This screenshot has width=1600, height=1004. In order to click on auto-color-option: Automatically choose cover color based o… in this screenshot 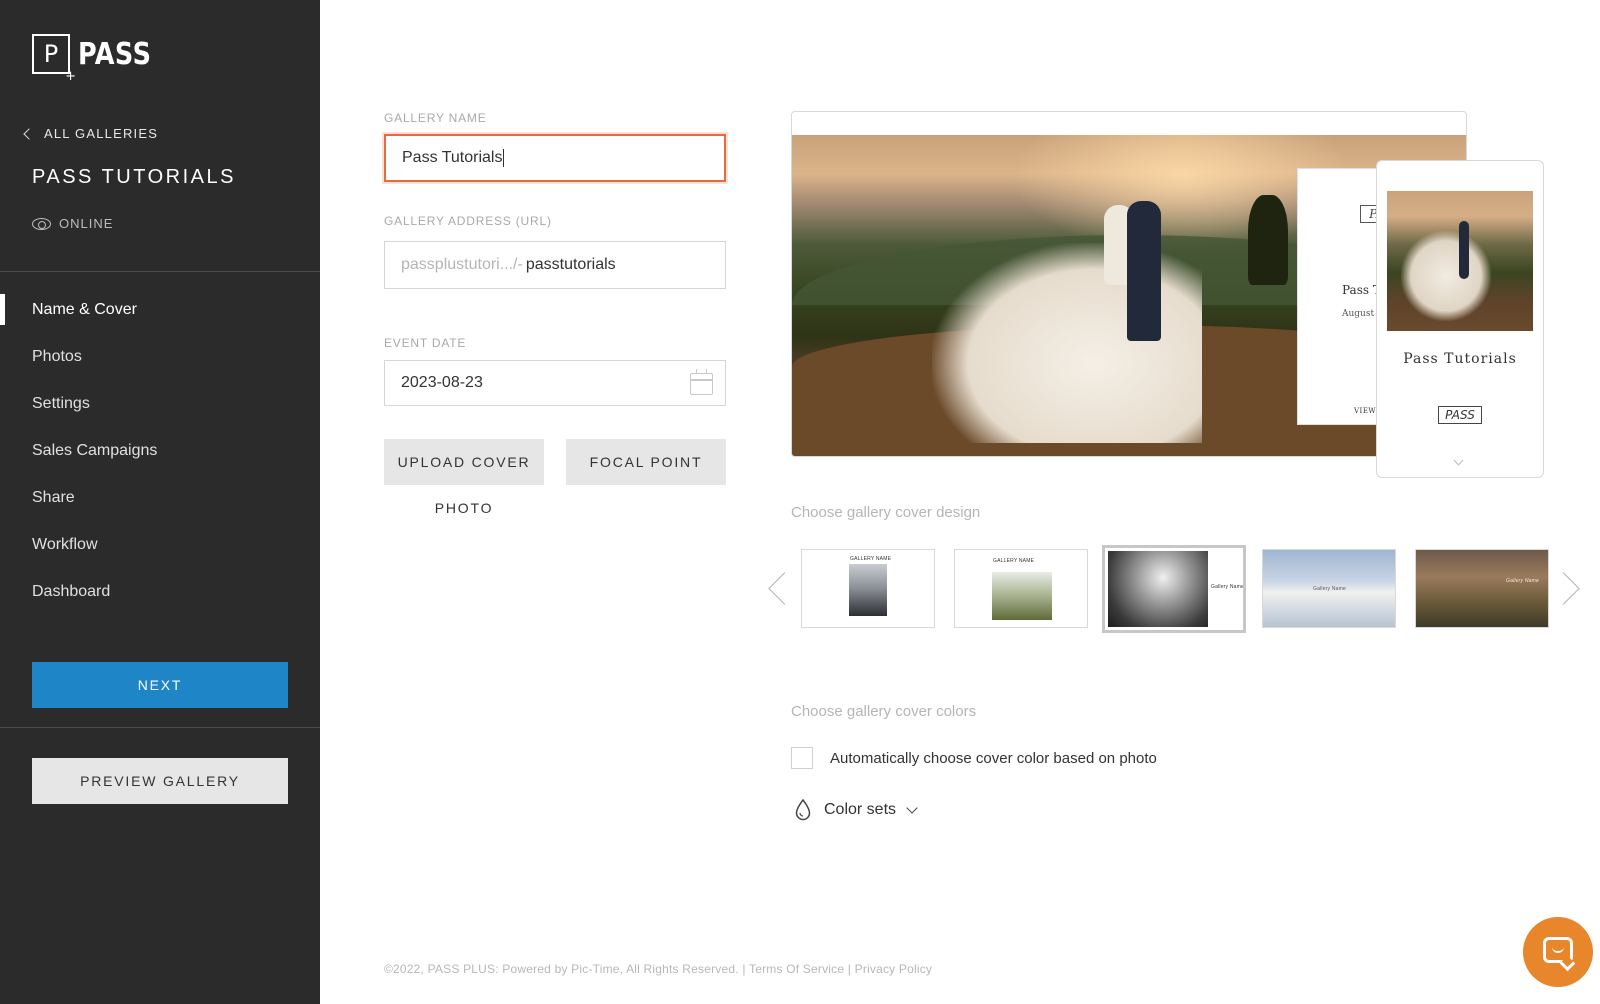, I will do `click(974, 758)`.